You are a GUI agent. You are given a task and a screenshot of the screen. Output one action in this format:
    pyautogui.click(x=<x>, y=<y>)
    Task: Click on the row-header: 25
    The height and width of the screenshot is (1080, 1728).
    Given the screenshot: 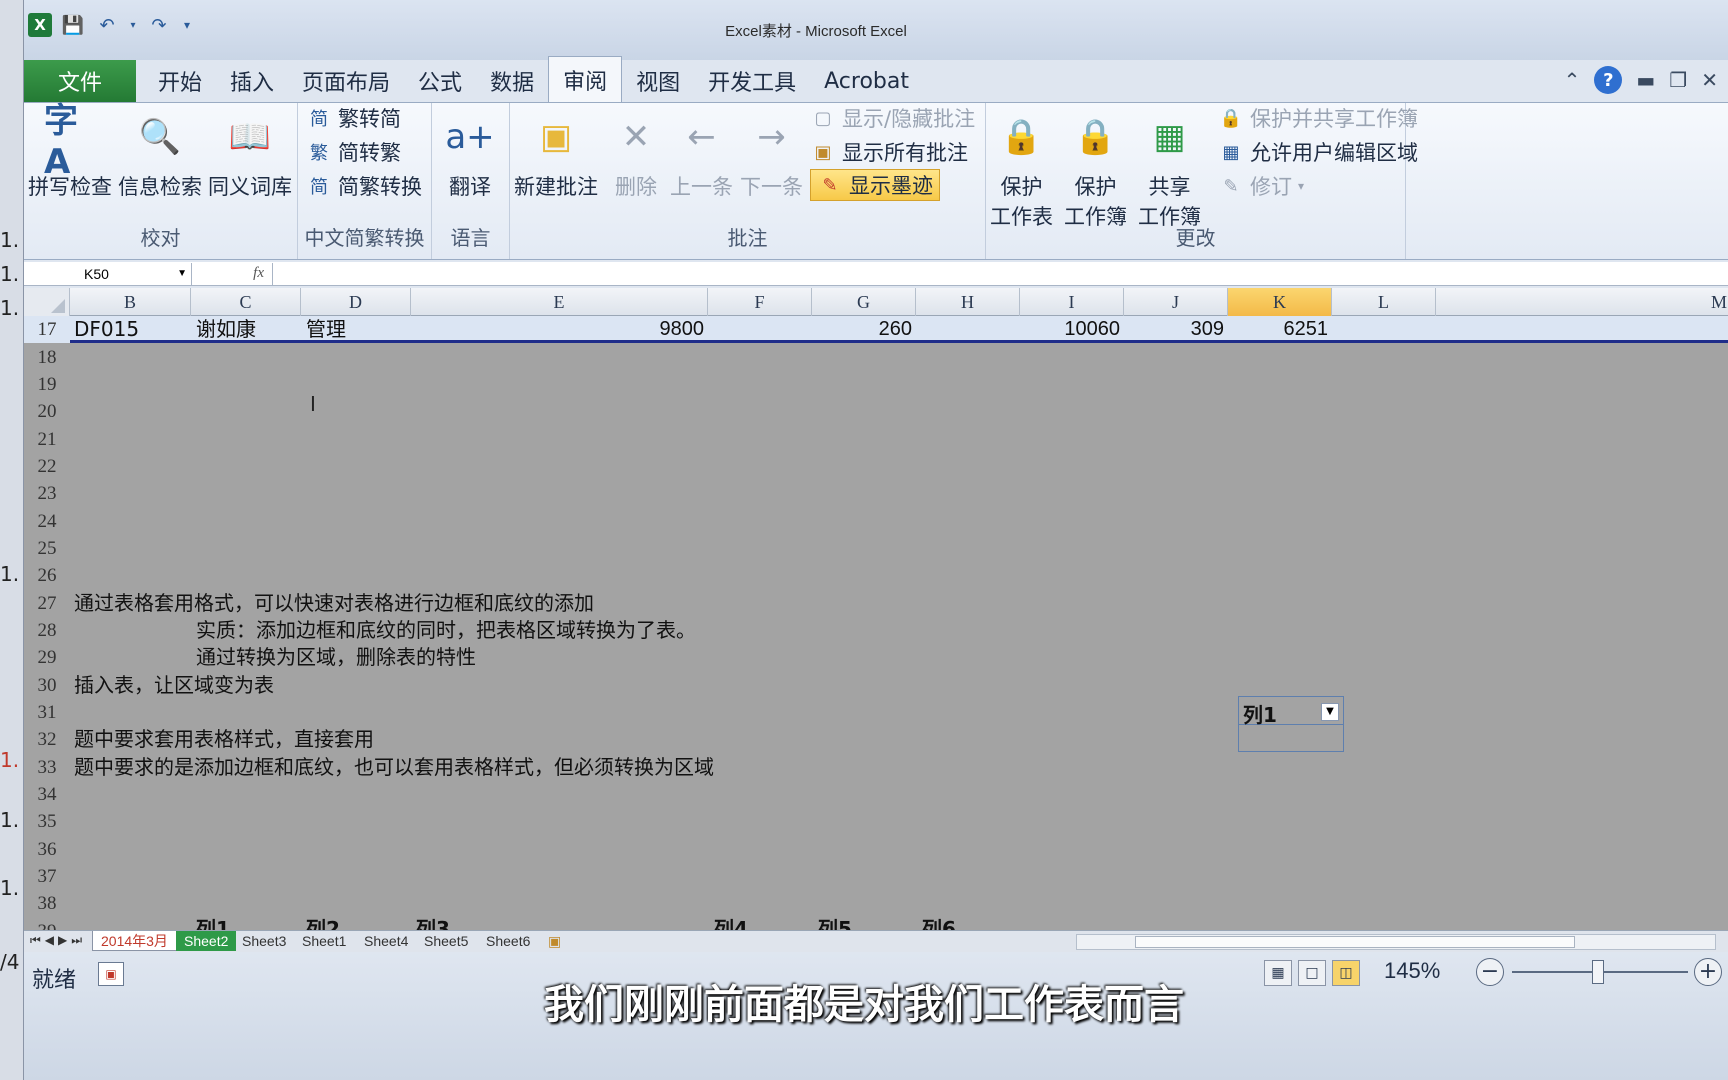 What is the action you would take?
    pyautogui.click(x=47, y=548)
    